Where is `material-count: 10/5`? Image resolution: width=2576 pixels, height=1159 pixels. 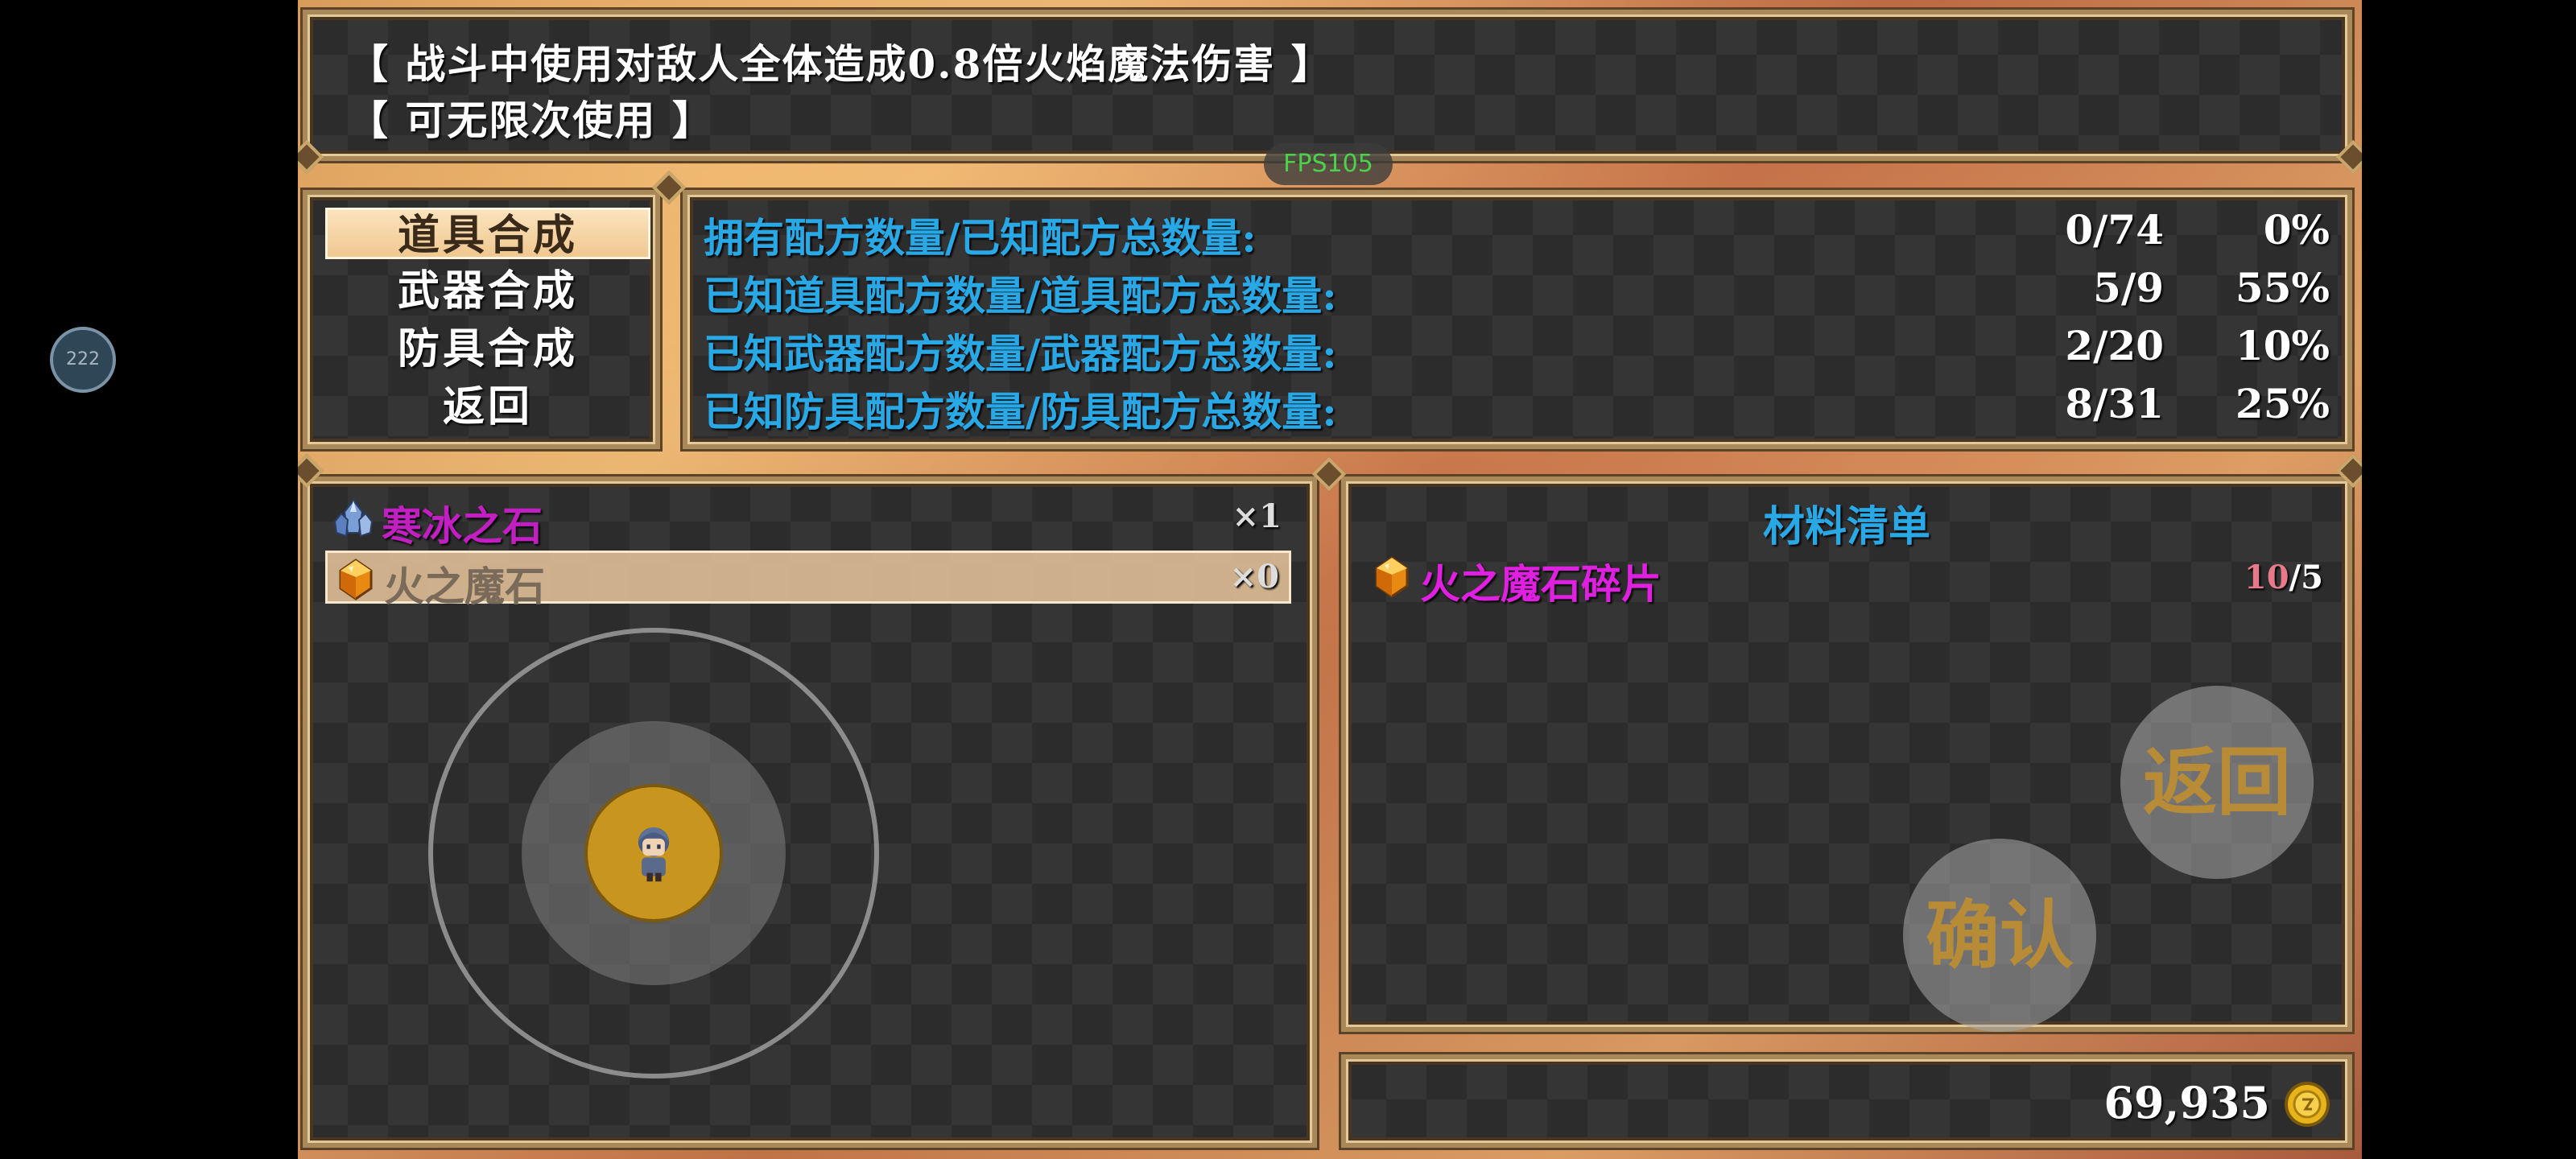
material-count: 10/5 is located at coordinates (2283, 577).